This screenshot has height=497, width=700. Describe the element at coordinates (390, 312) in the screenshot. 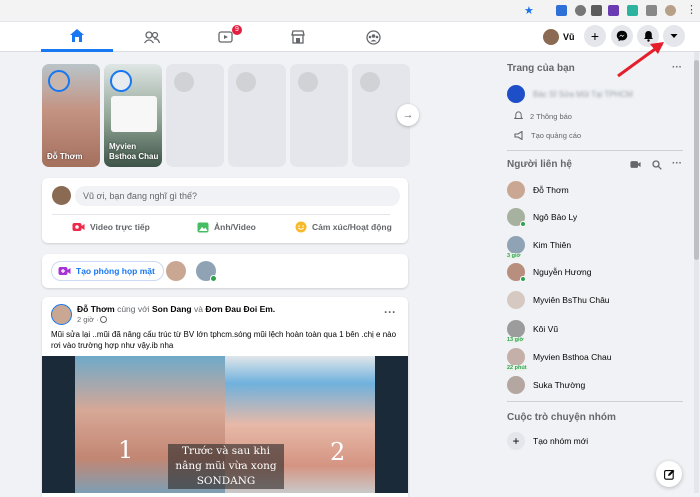

I see `more-options-button: ···` at that location.